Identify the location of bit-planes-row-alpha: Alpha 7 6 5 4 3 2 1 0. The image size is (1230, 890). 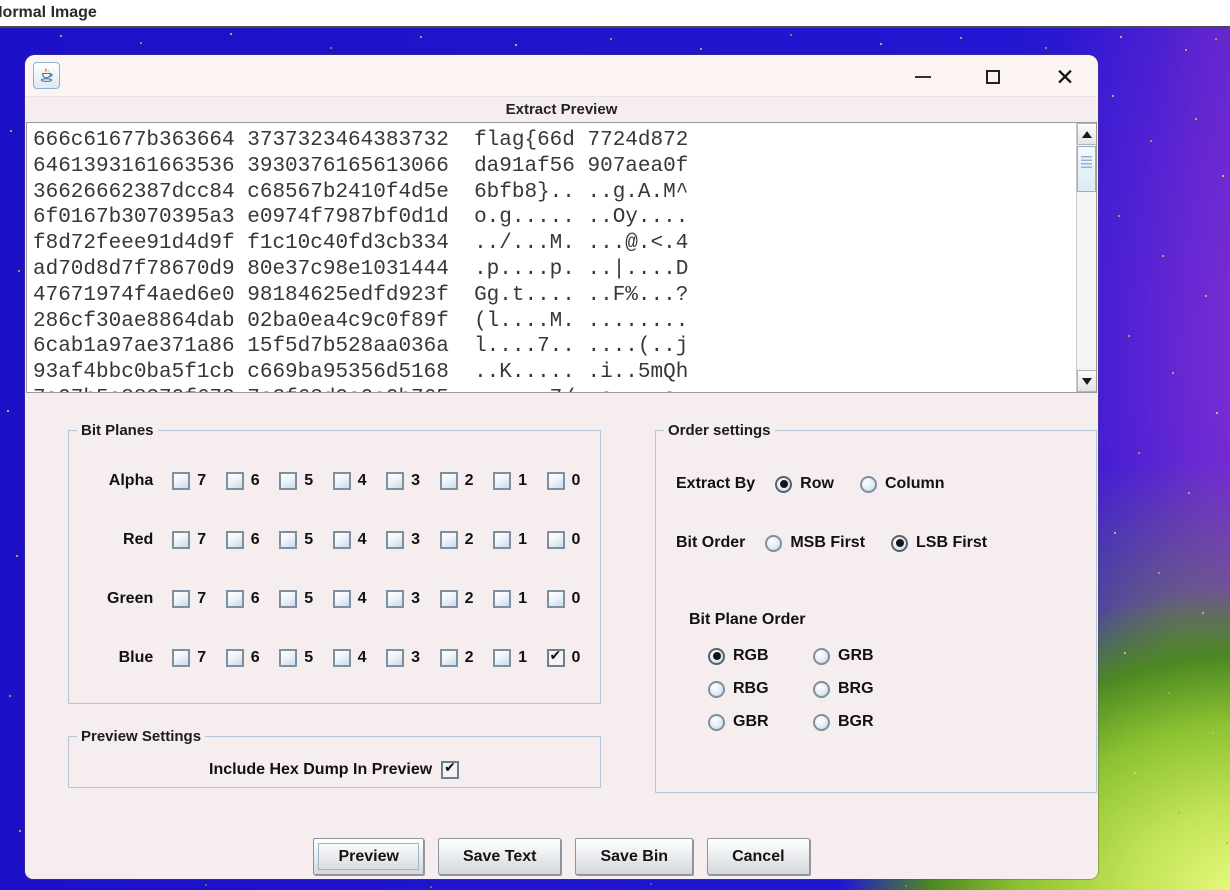
(334, 480).